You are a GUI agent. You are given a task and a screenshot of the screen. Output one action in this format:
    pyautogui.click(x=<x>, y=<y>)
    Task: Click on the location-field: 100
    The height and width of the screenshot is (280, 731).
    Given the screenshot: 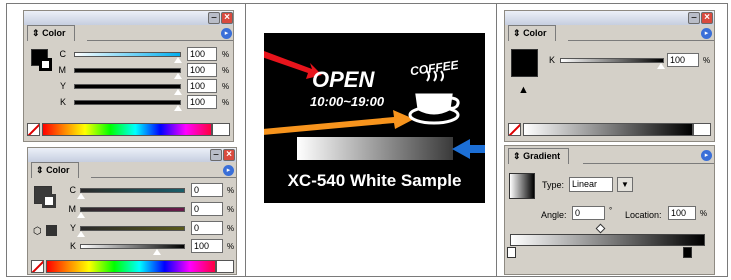 What is the action you would take?
    pyautogui.click(x=682, y=213)
    